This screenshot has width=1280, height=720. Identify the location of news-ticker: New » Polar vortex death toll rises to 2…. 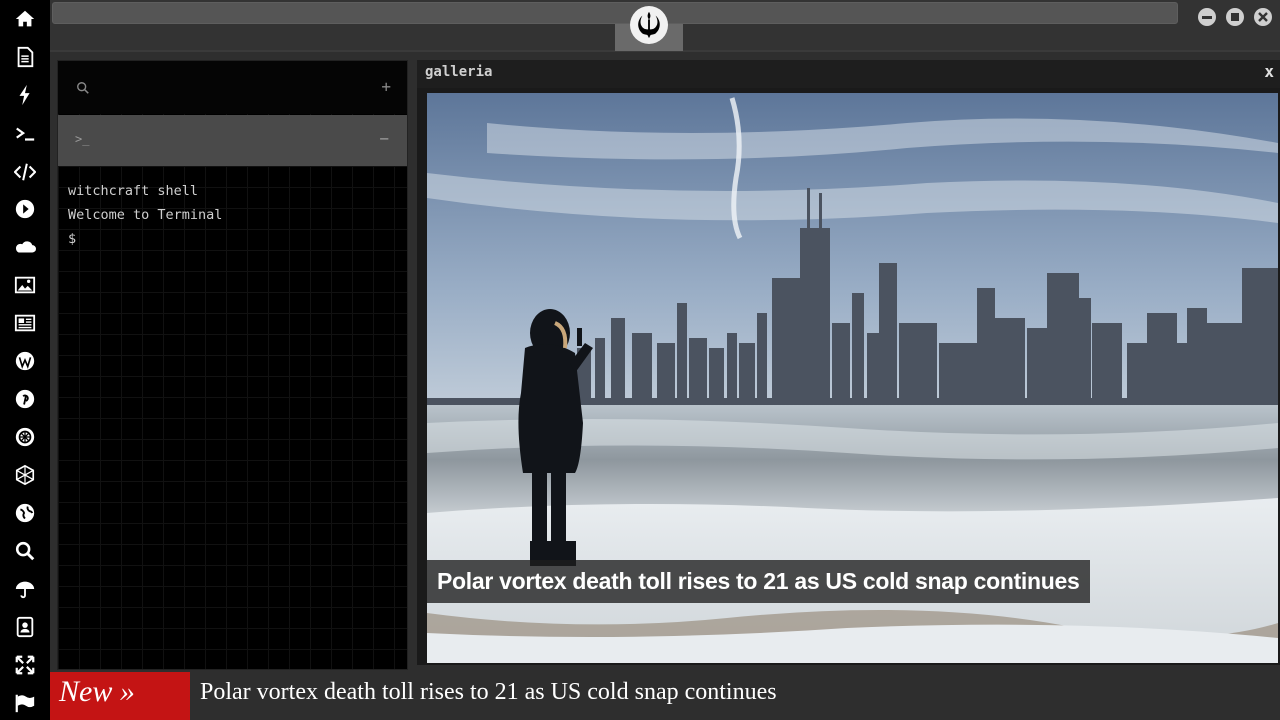
(665, 696).